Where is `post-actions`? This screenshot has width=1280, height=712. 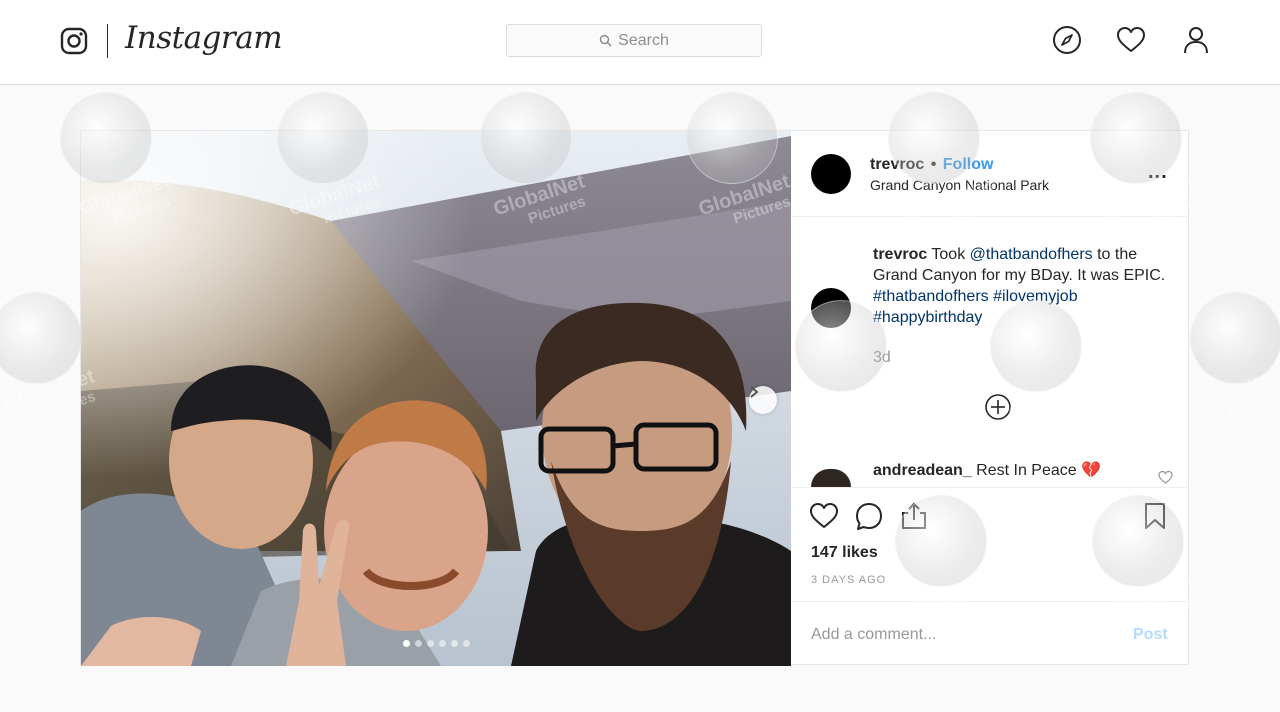 post-actions is located at coordinates (990, 519).